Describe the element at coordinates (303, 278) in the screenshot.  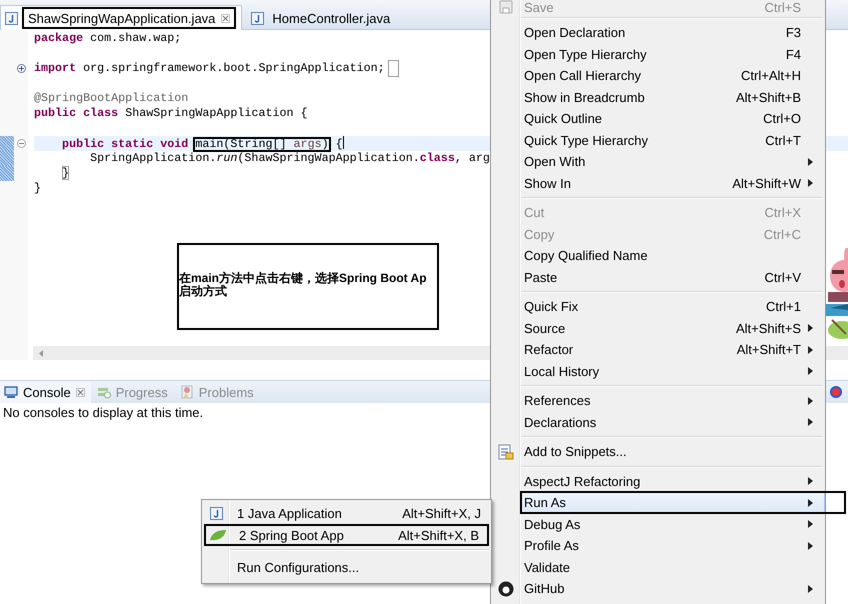
I see `callout-text: 在main方法中点击右键，选择Spring Boot Ap` at that location.